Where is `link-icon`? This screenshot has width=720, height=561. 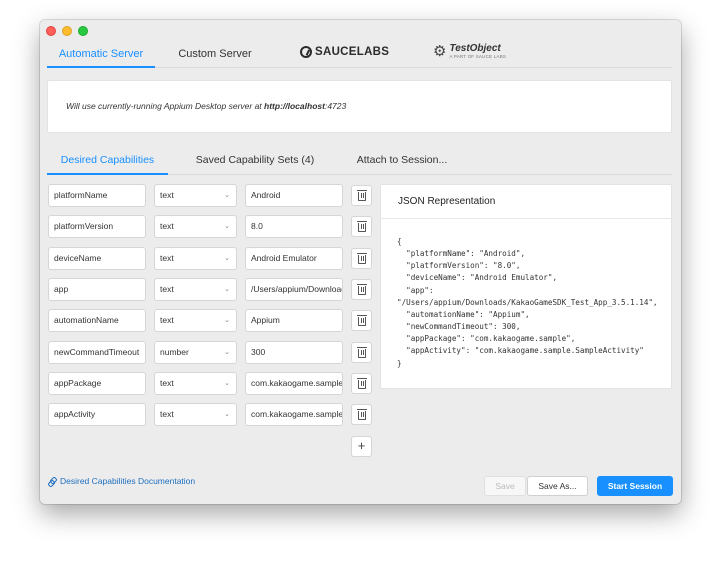
link-icon is located at coordinates (51, 481).